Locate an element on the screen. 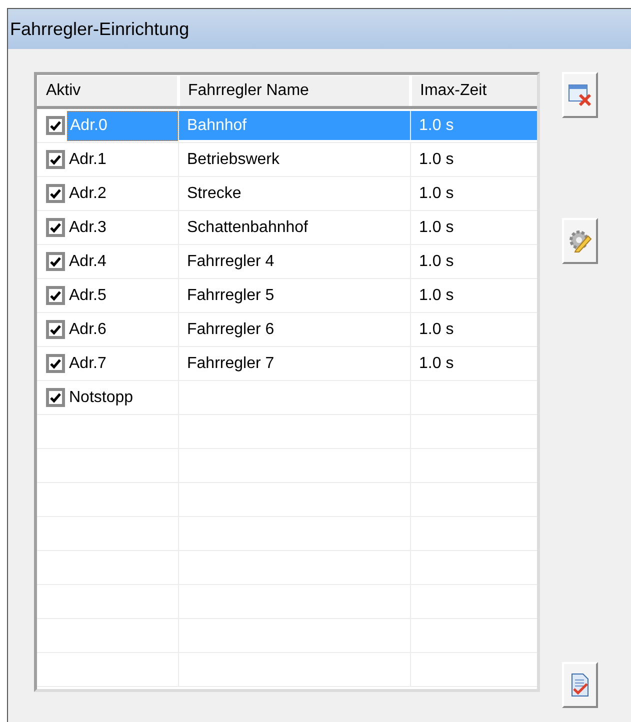  address-cell: Adr.1 is located at coordinates (122, 159).